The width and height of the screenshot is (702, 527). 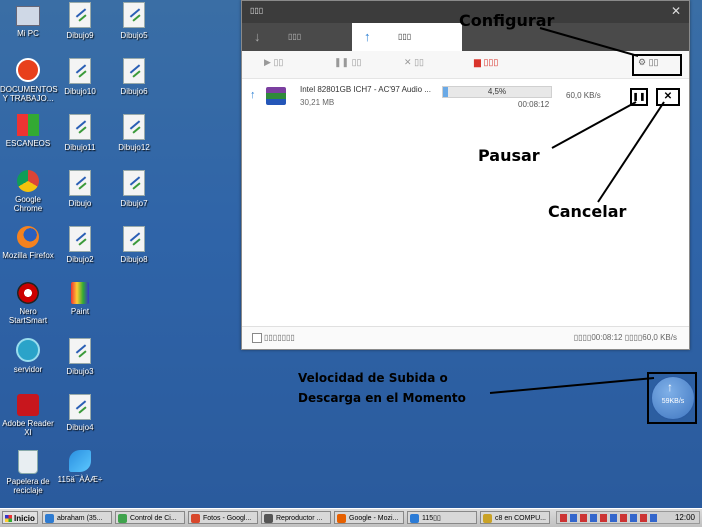 I want to click on upload-arrow-icon: ↑, so click(x=367, y=36).